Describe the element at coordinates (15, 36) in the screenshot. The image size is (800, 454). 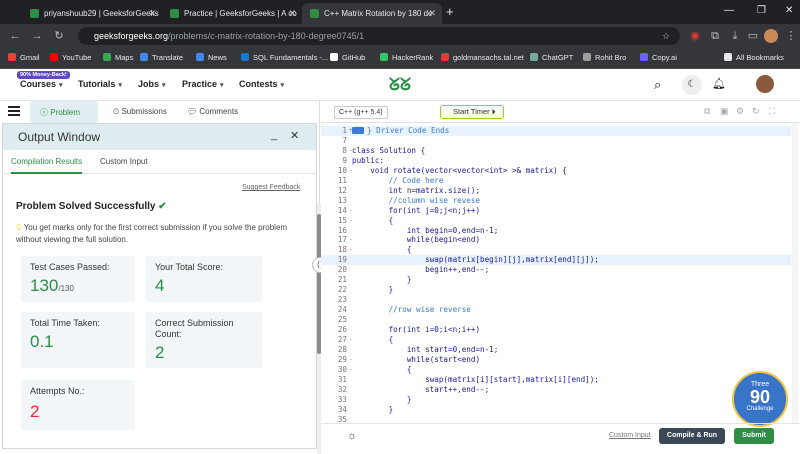
I see `back-icon: ←` at that location.